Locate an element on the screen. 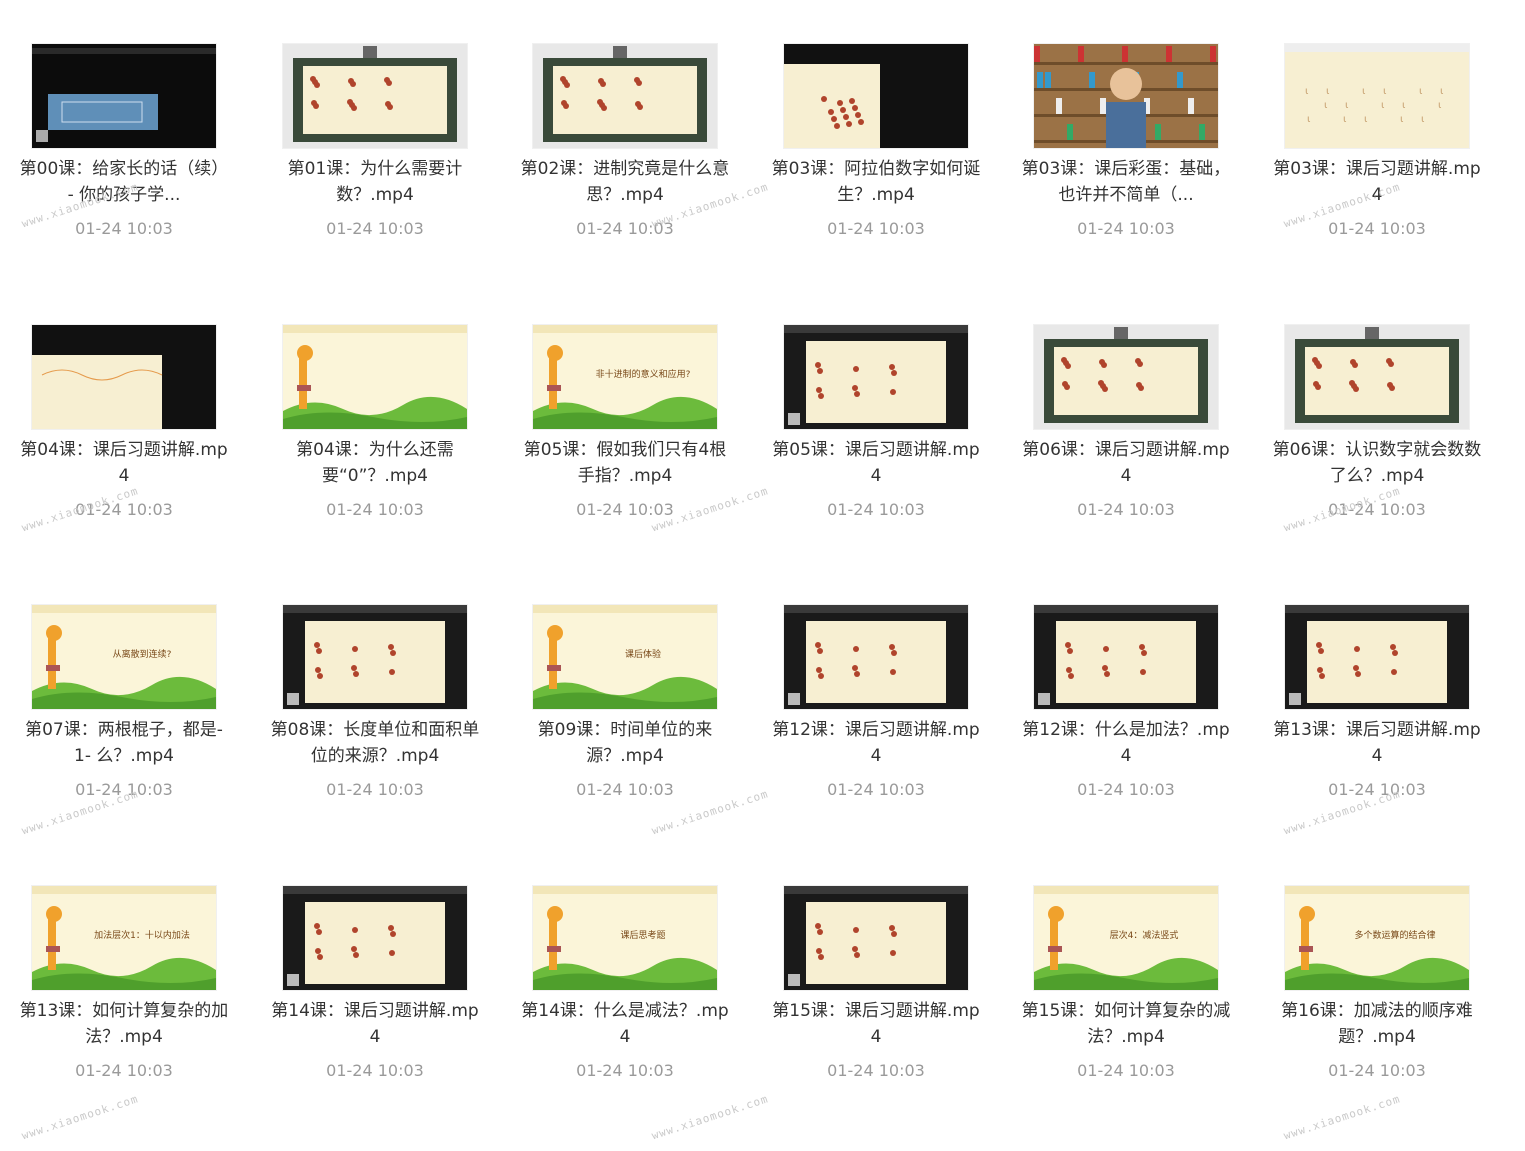 The image size is (1525, 1151). file-name: 第13课：课后习题讲解.mp4 is located at coordinates (1377, 743).